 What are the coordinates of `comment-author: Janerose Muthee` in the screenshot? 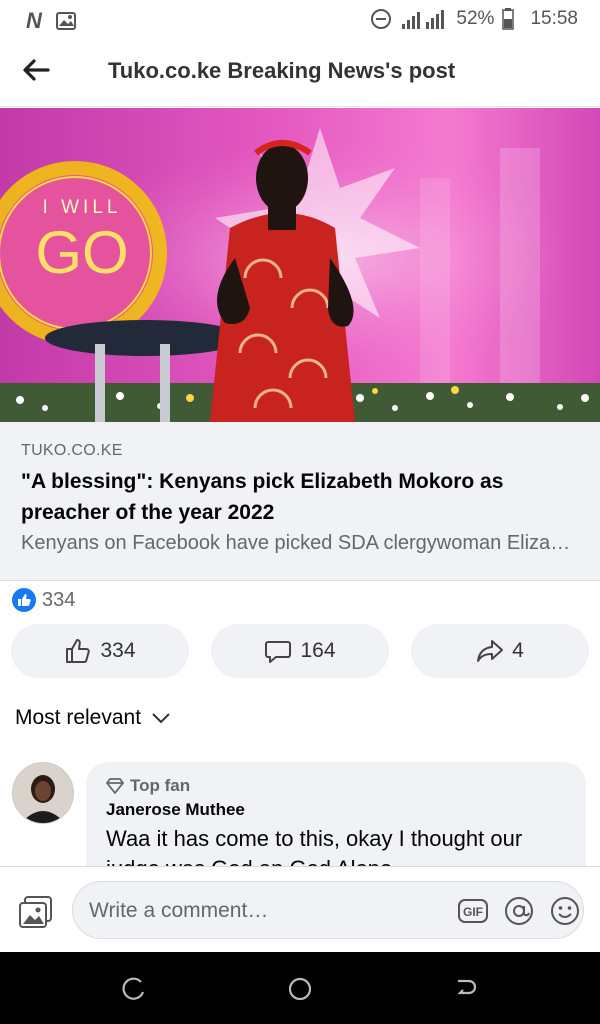 It's located at (175, 810).